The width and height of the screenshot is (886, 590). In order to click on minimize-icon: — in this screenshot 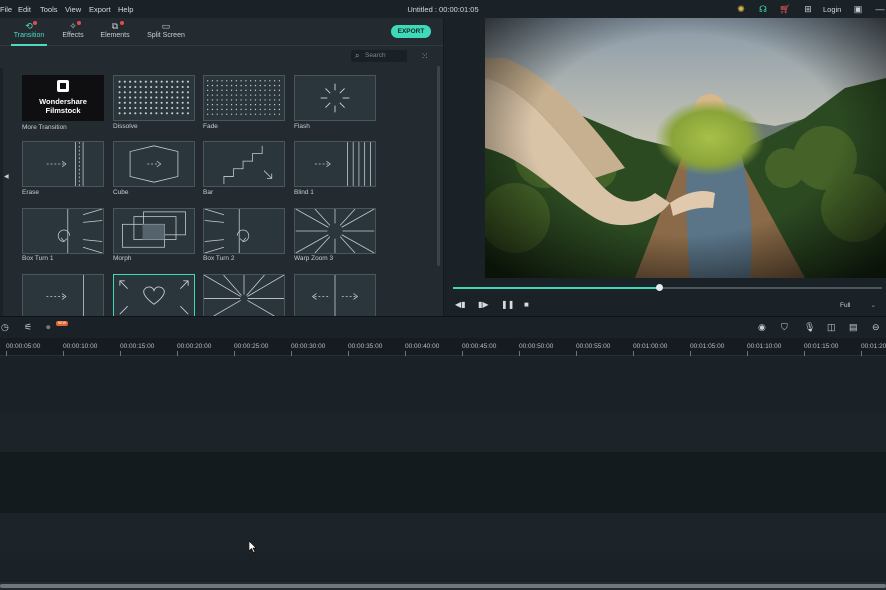, I will do `click(880, 9)`.